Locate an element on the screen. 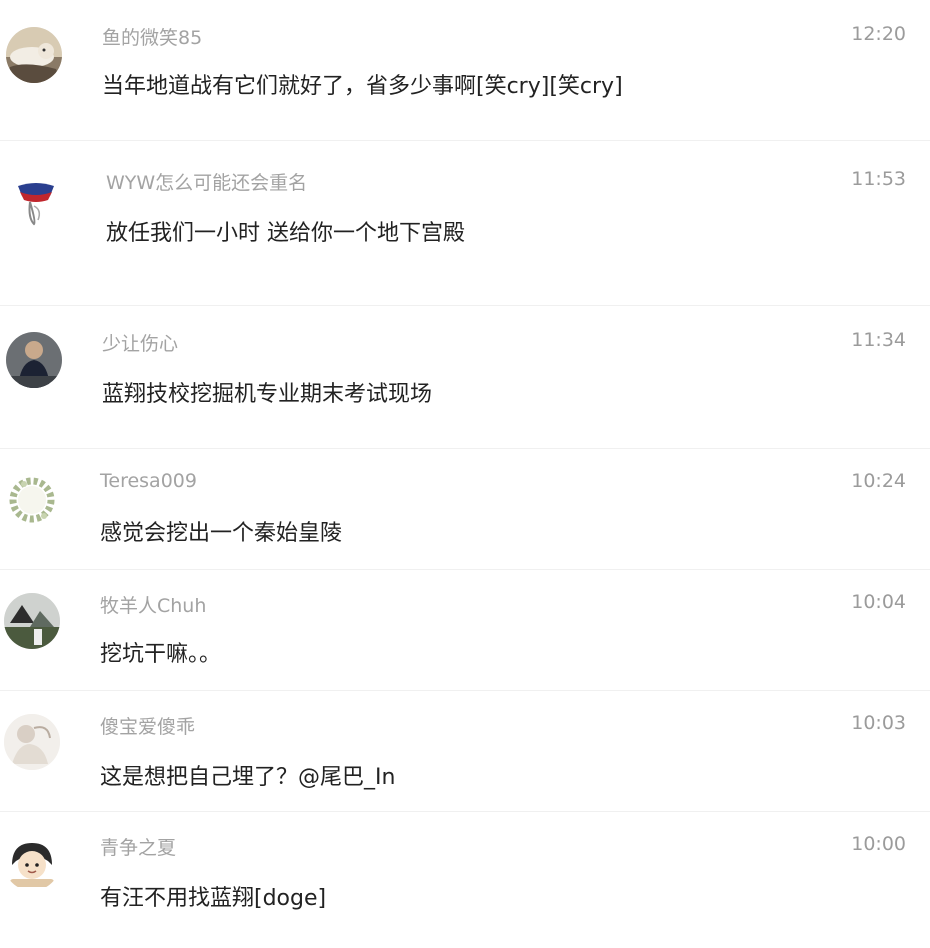 The width and height of the screenshot is (930, 948). cartoon-girl-avatar-icon is located at coordinates (32, 863).